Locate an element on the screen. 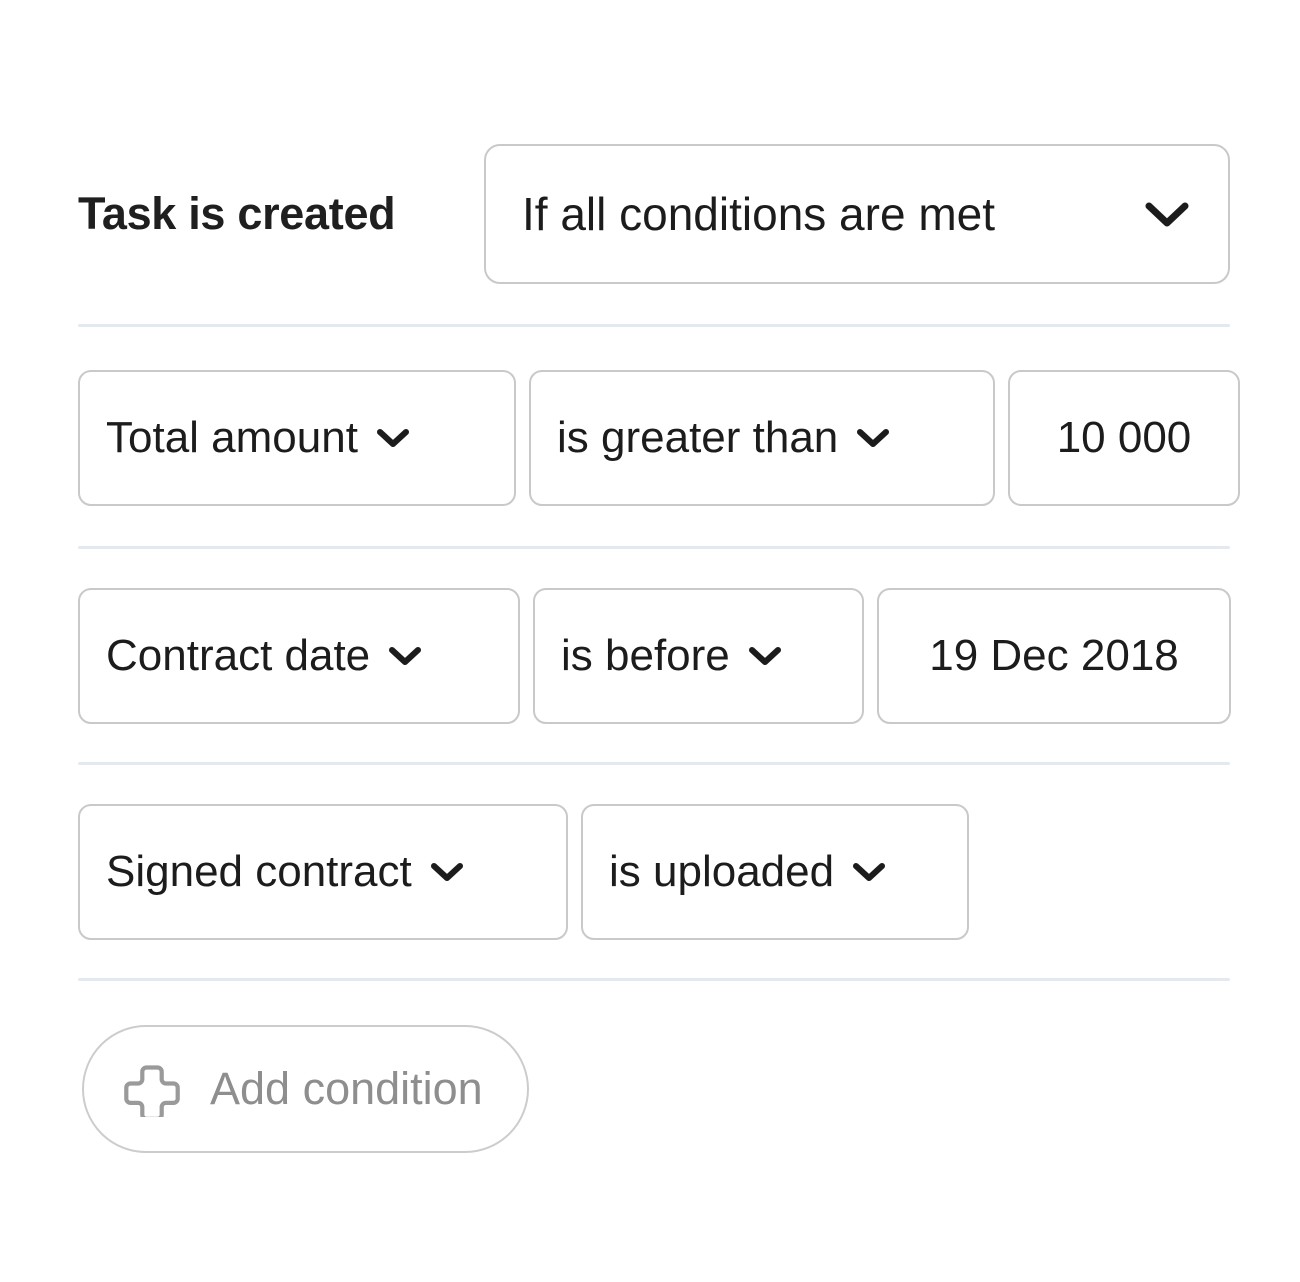 Image resolution: width=1300 pixels, height=1282 pixels. condition-field-value: Contract date is located at coordinates (238, 655).